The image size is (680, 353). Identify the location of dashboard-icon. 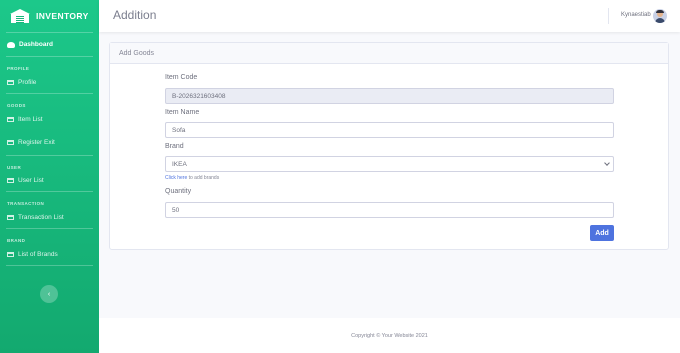
(11, 44).